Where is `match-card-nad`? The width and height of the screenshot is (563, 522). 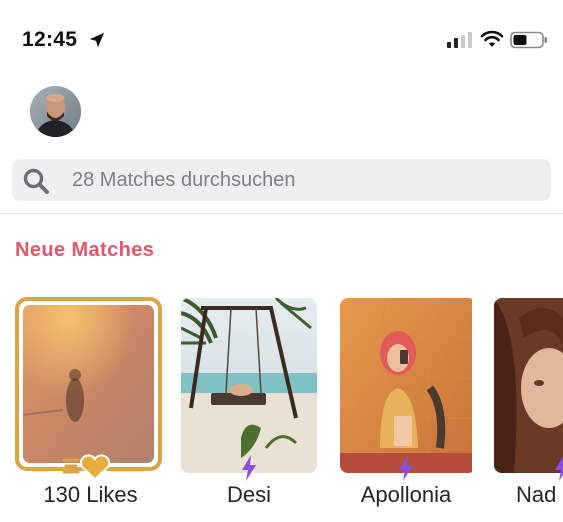 match-card-nad is located at coordinates (528, 385).